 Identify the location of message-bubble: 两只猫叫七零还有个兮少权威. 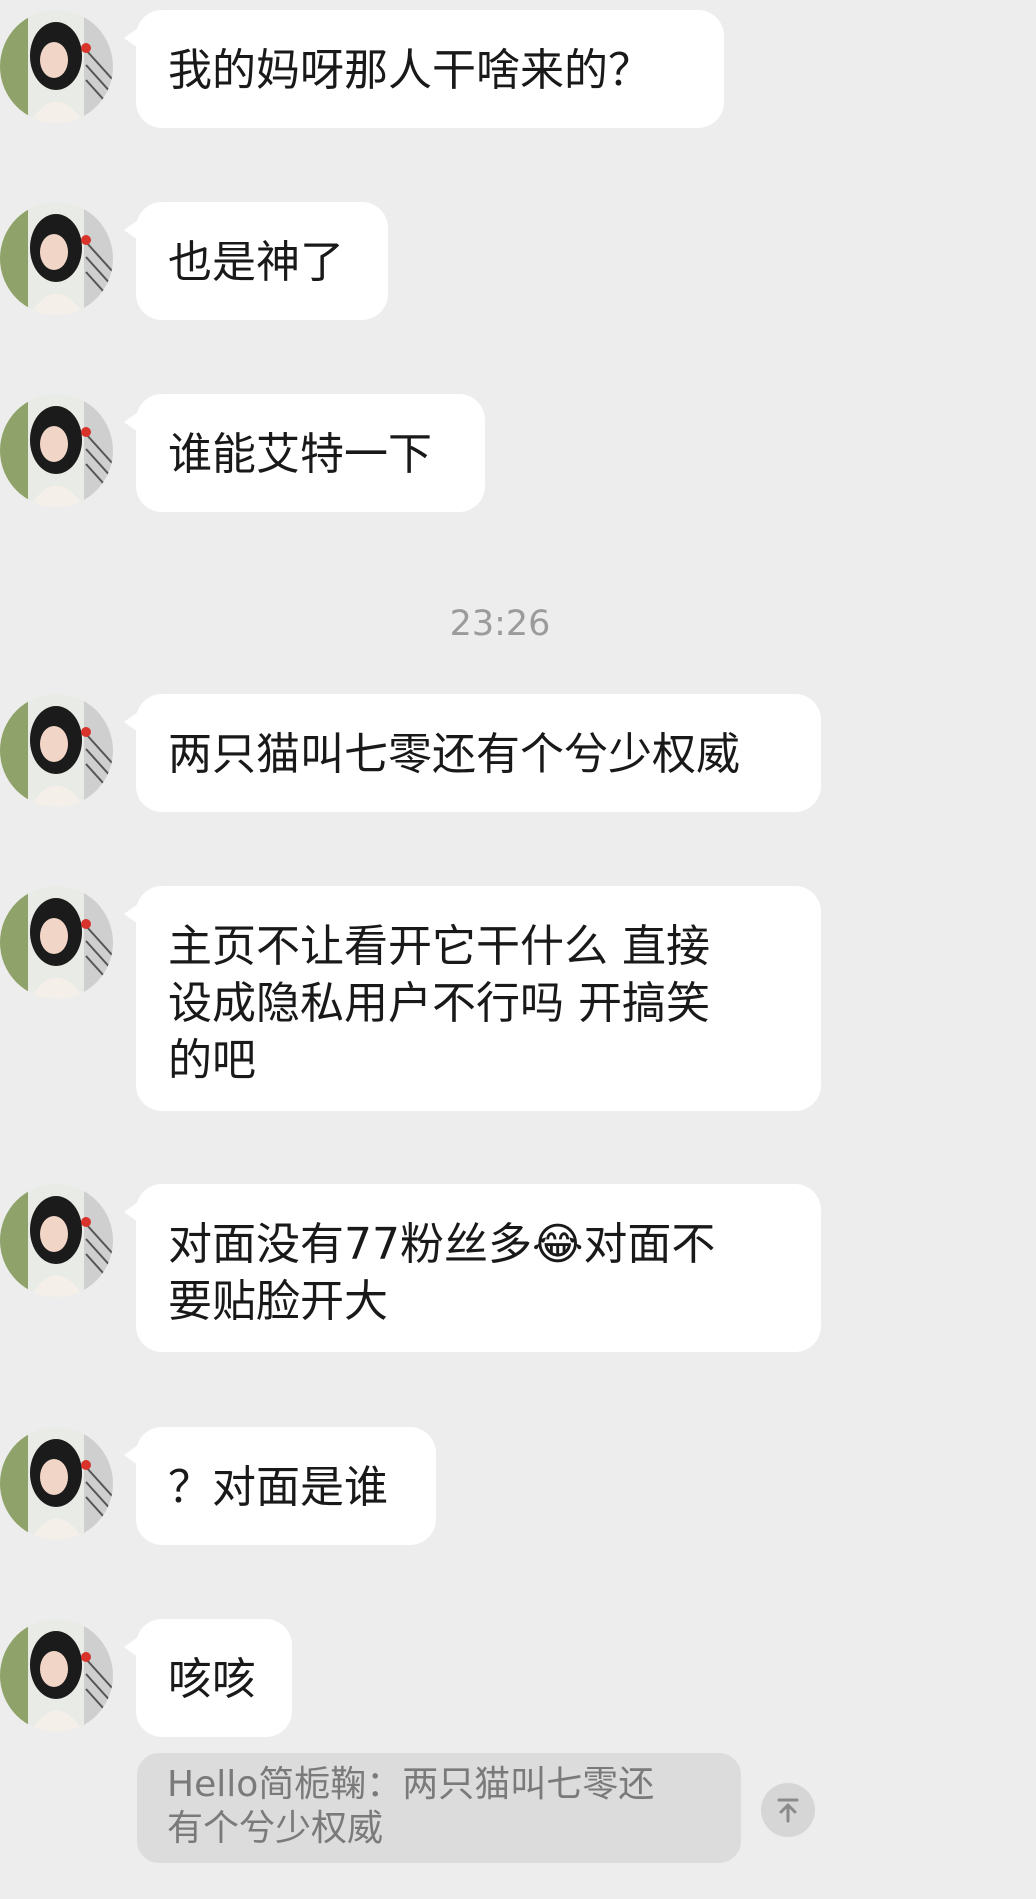
(472, 753).